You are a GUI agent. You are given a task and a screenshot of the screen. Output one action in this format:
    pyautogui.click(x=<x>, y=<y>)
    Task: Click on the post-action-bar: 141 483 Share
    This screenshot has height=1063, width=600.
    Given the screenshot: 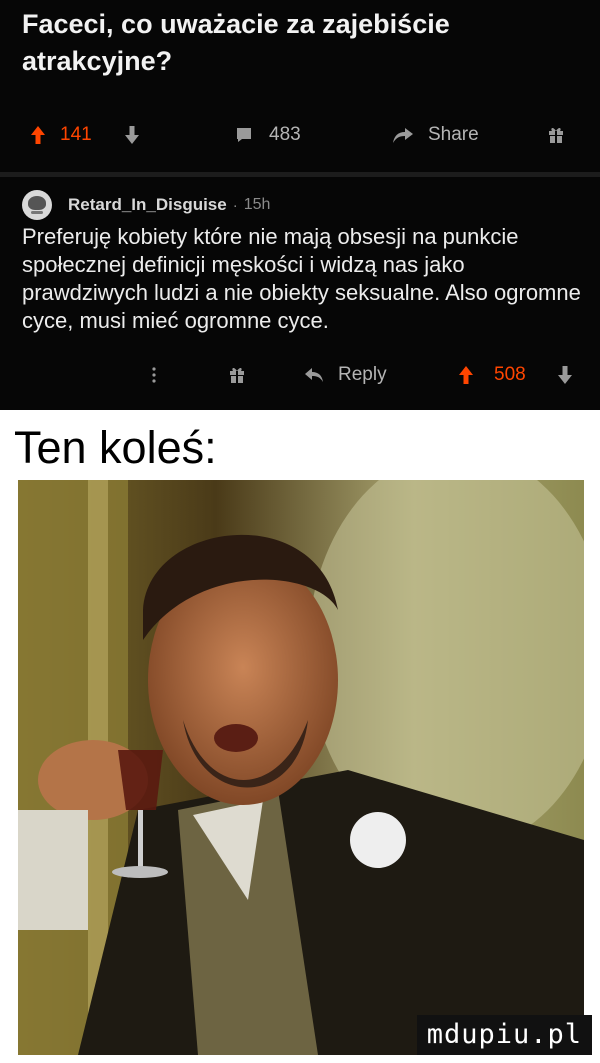 What is the action you would take?
    pyautogui.click(x=300, y=135)
    